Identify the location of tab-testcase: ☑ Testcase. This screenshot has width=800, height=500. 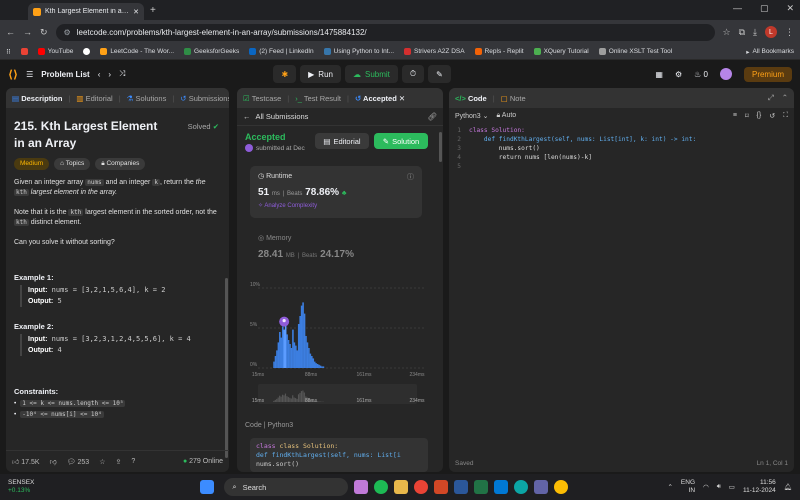
(262, 98).